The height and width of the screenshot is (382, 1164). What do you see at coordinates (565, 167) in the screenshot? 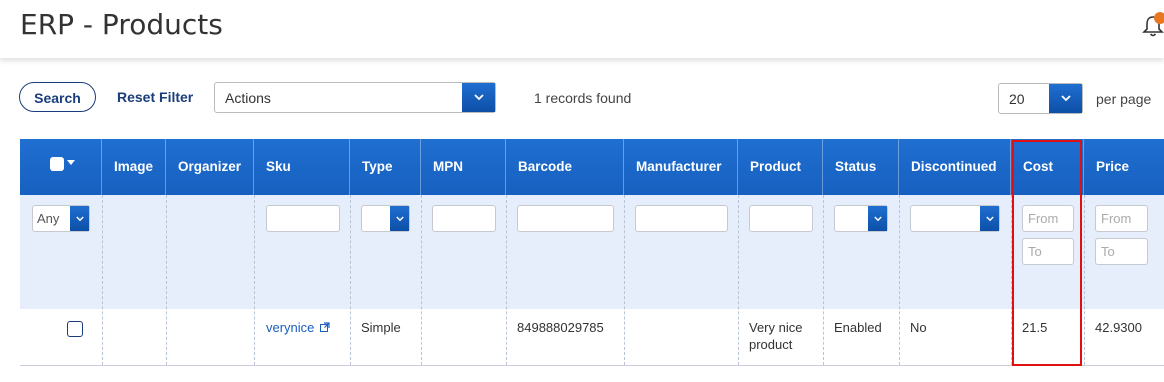
I see `column-header-barcode: Barcode` at bounding box center [565, 167].